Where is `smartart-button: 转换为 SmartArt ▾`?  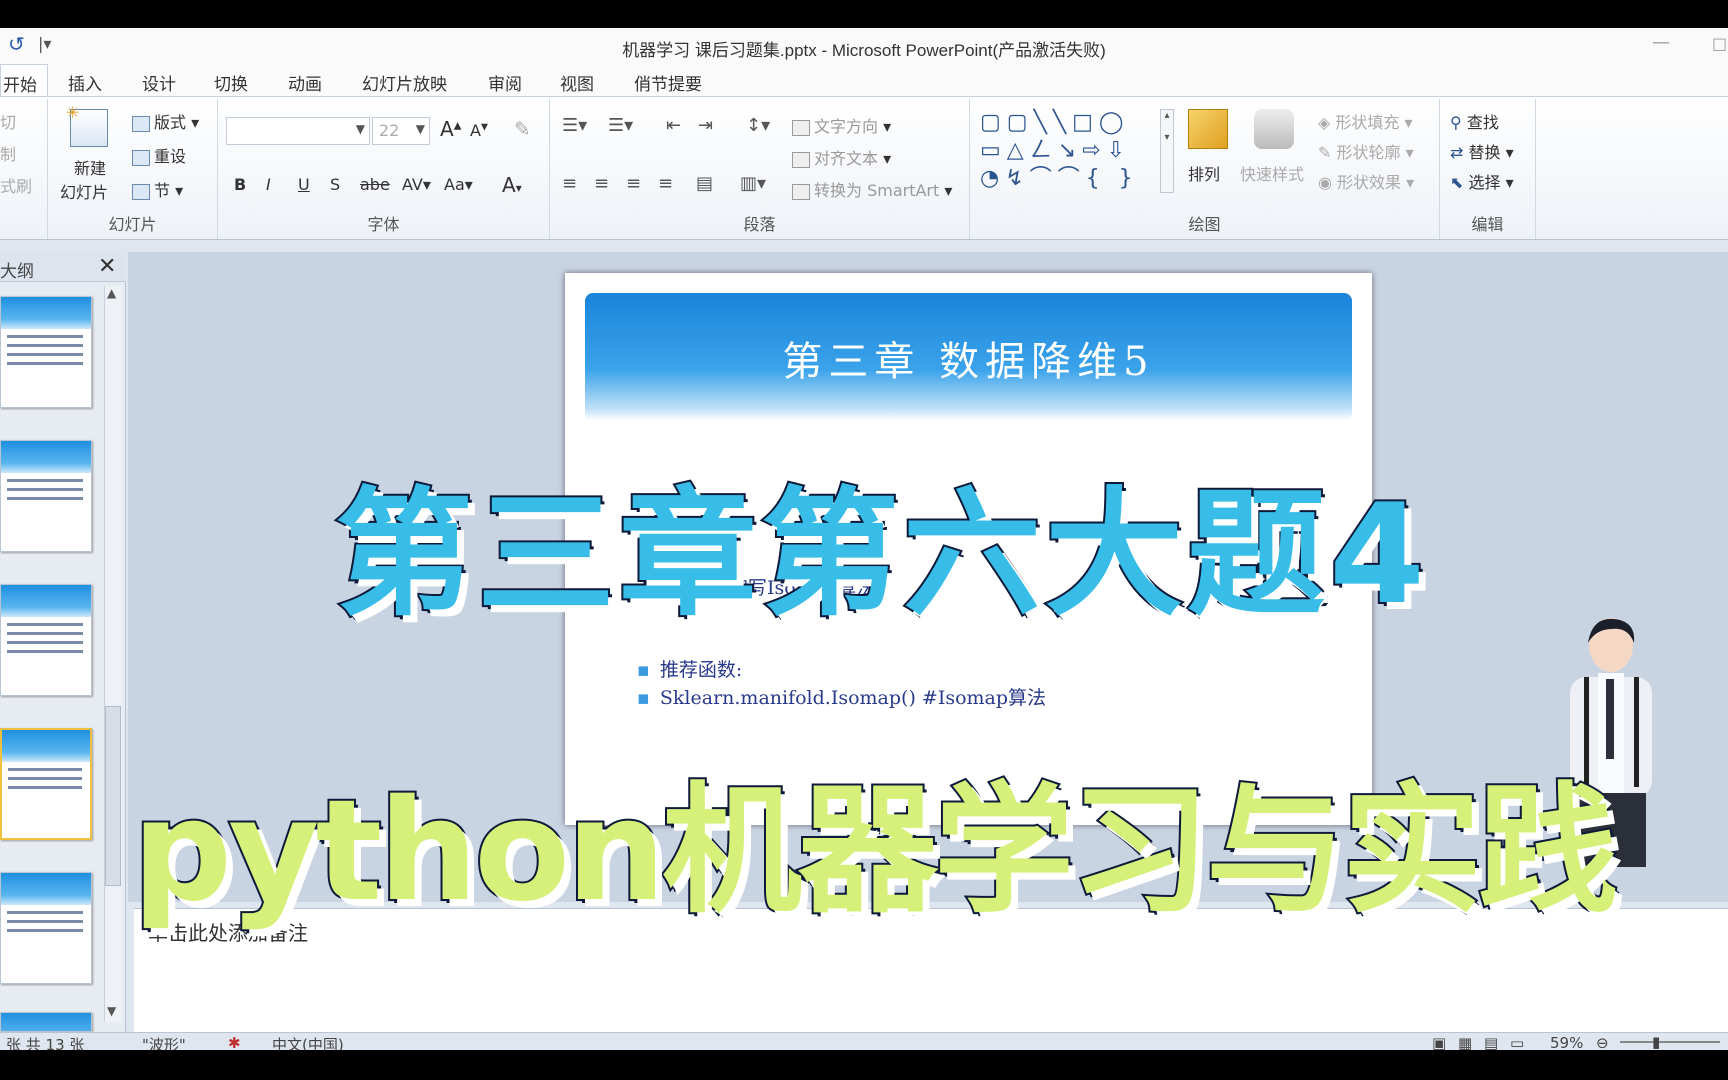 smartart-button: 转换为 SmartArt ▾ is located at coordinates (872, 189).